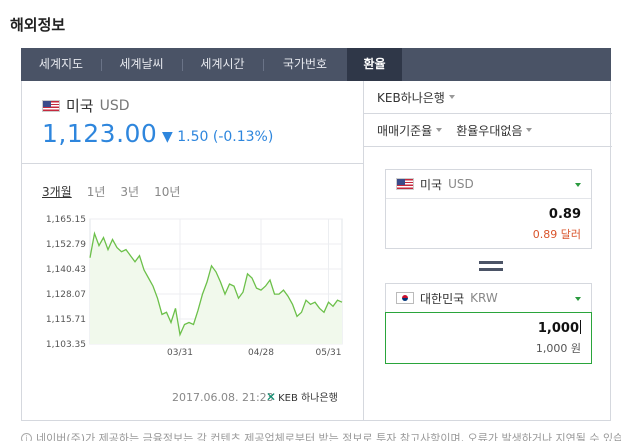 This screenshot has width=621, height=441. What do you see at coordinates (556, 234) in the screenshot?
I see `from-amount-text: 0.89 달러` at bounding box center [556, 234].